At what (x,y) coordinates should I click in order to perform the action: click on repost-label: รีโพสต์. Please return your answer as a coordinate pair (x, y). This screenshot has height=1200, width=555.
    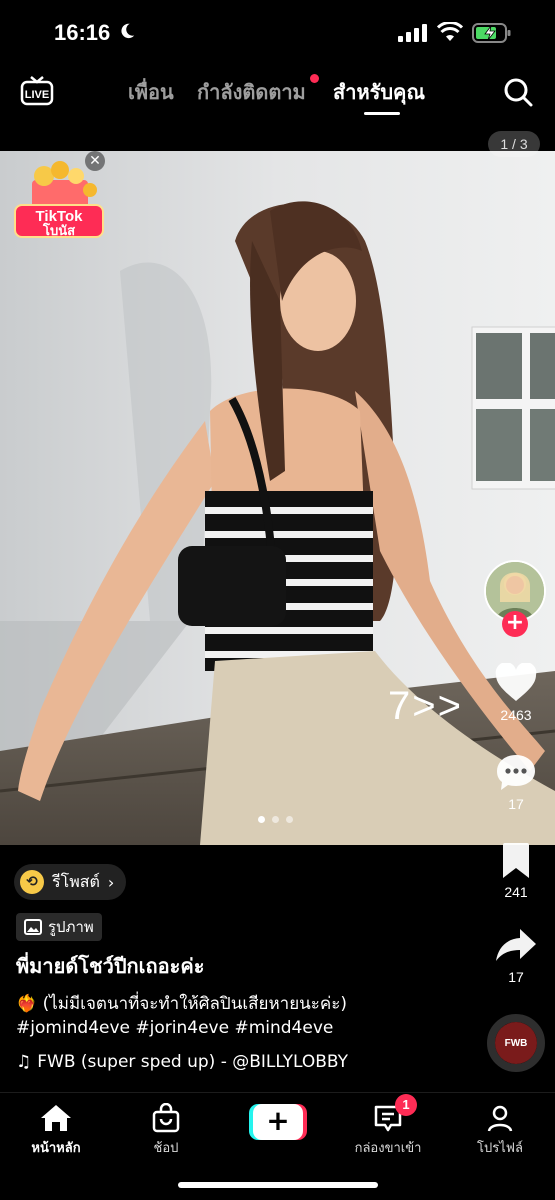
    Looking at the image, I should click on (76, 881).